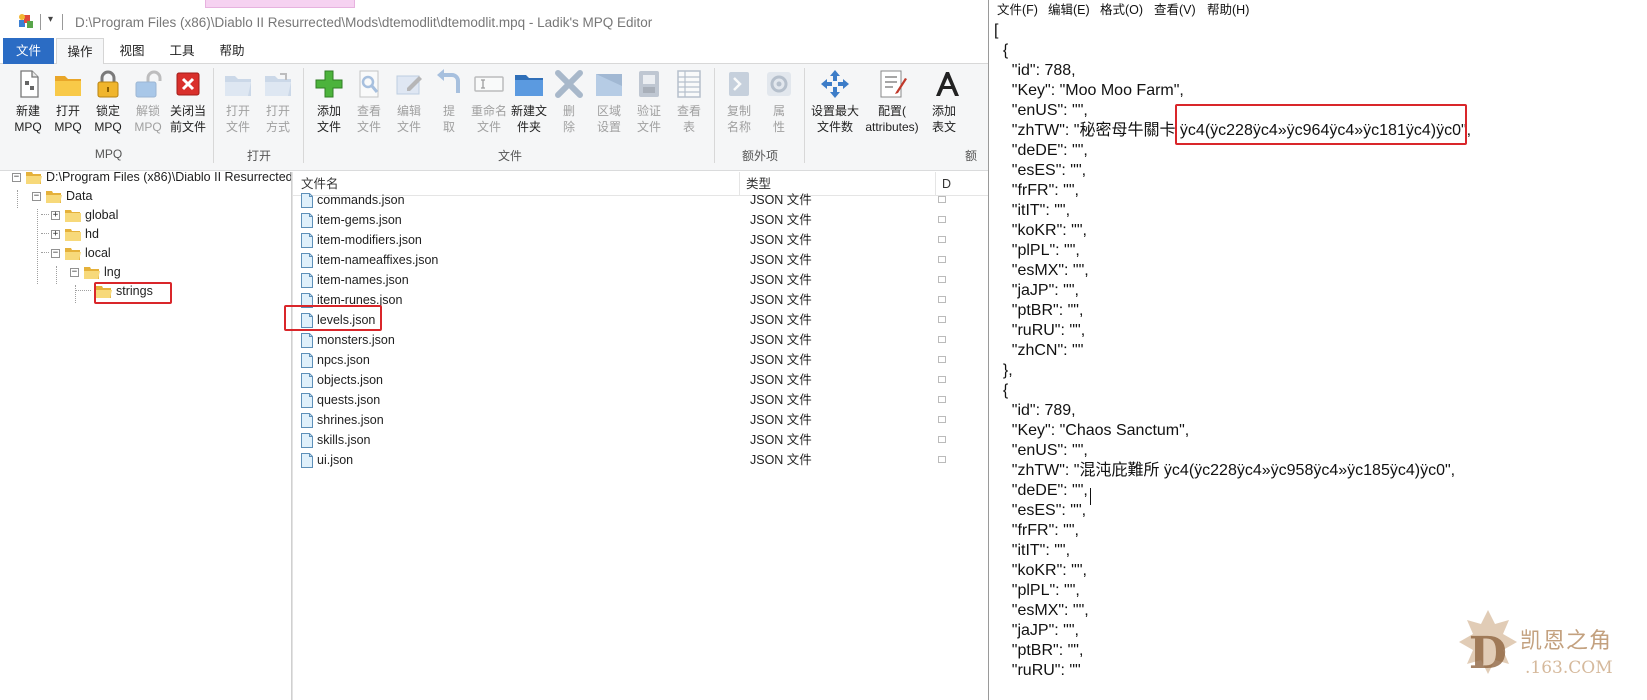 The height and width of the screenshot is (700, 1647). Describe the element at coordinates (188, 101) in the screenshot. I see `close-file-button: 关闭当 前文件` at that location.